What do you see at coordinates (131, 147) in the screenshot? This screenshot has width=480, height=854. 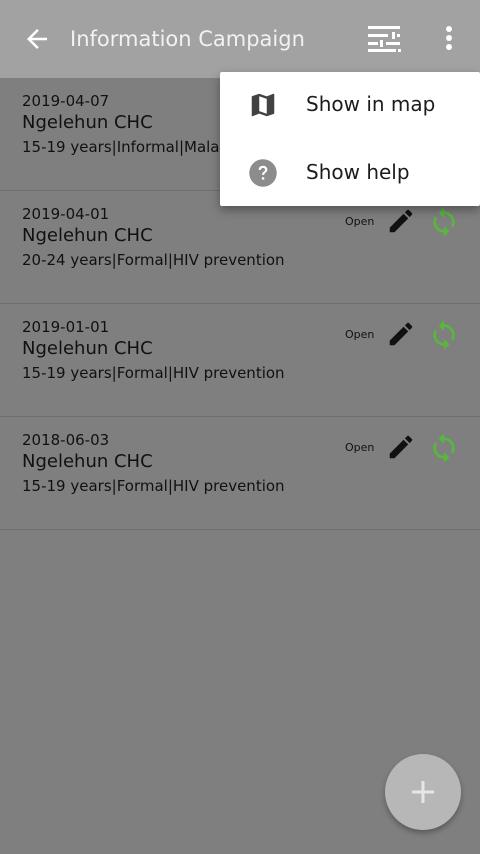 I see `event-attributes: 15-19 years|Informal|Malaria` at bounding box center [131, 147].